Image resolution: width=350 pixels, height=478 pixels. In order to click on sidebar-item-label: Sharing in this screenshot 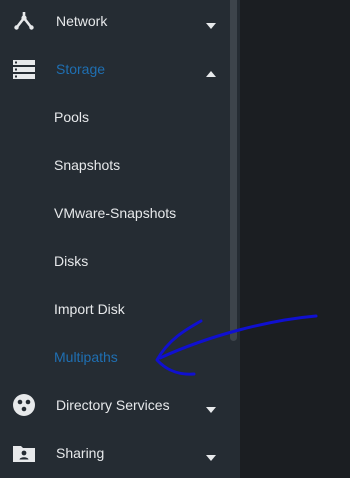, I will do `click(80, 453)`.